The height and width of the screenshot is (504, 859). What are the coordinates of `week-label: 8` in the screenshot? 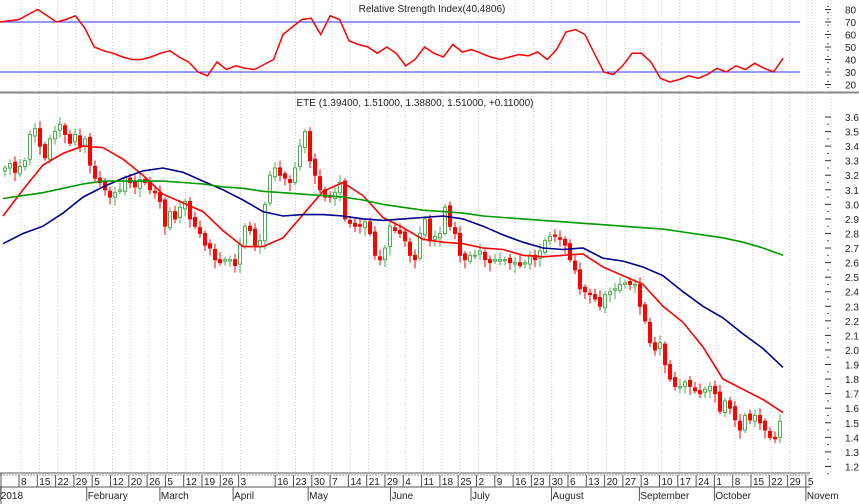 It's located at (24, 482).